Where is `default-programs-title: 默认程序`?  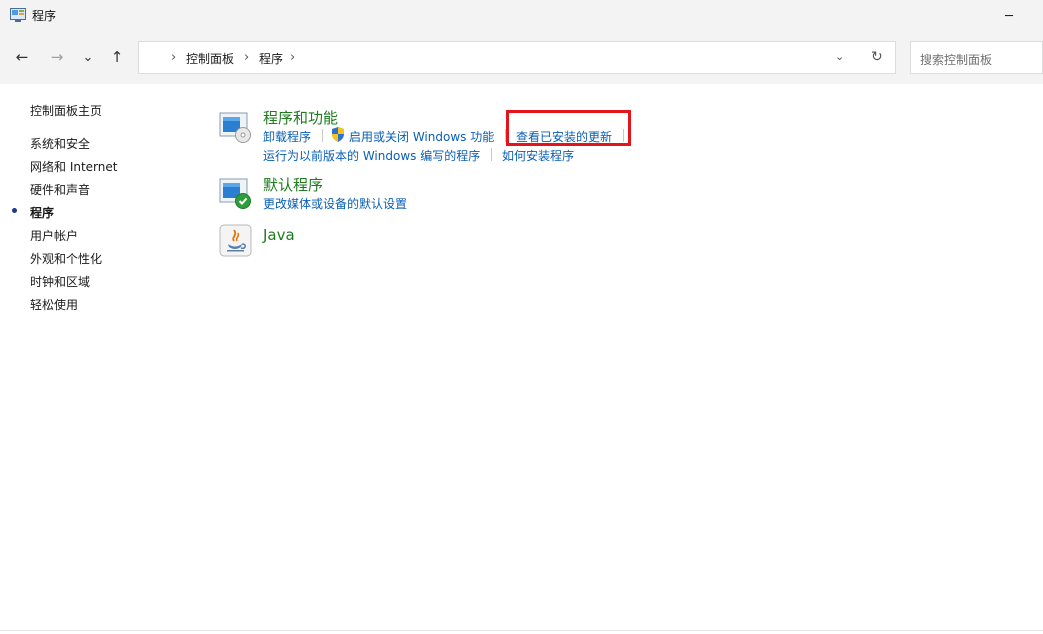
default-programs-title: 默认程序 is located at coordinates (293, 184).